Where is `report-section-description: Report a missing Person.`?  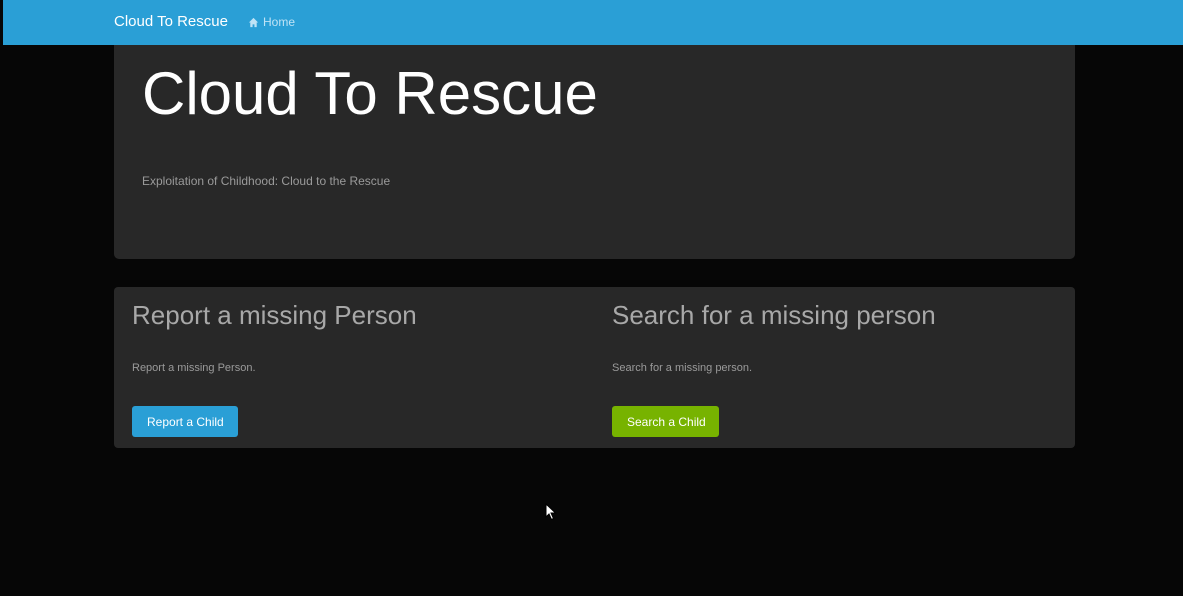
report-section-description: Report a missing Person. is located at coordinates (194, 368).